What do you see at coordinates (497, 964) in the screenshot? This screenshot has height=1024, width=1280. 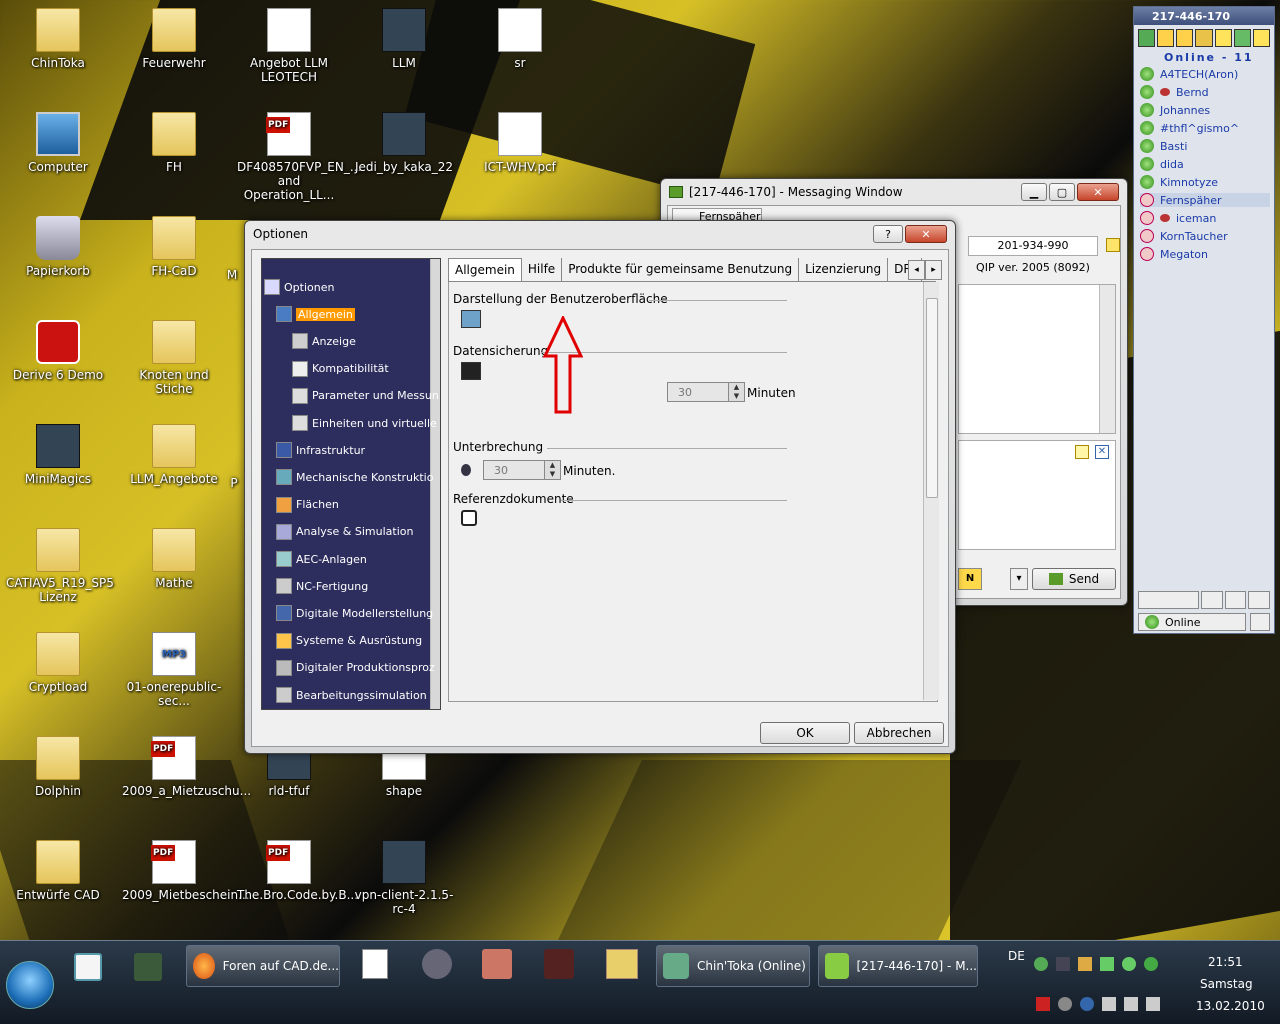 I see `game-icon` at bounding box center [497, 964].